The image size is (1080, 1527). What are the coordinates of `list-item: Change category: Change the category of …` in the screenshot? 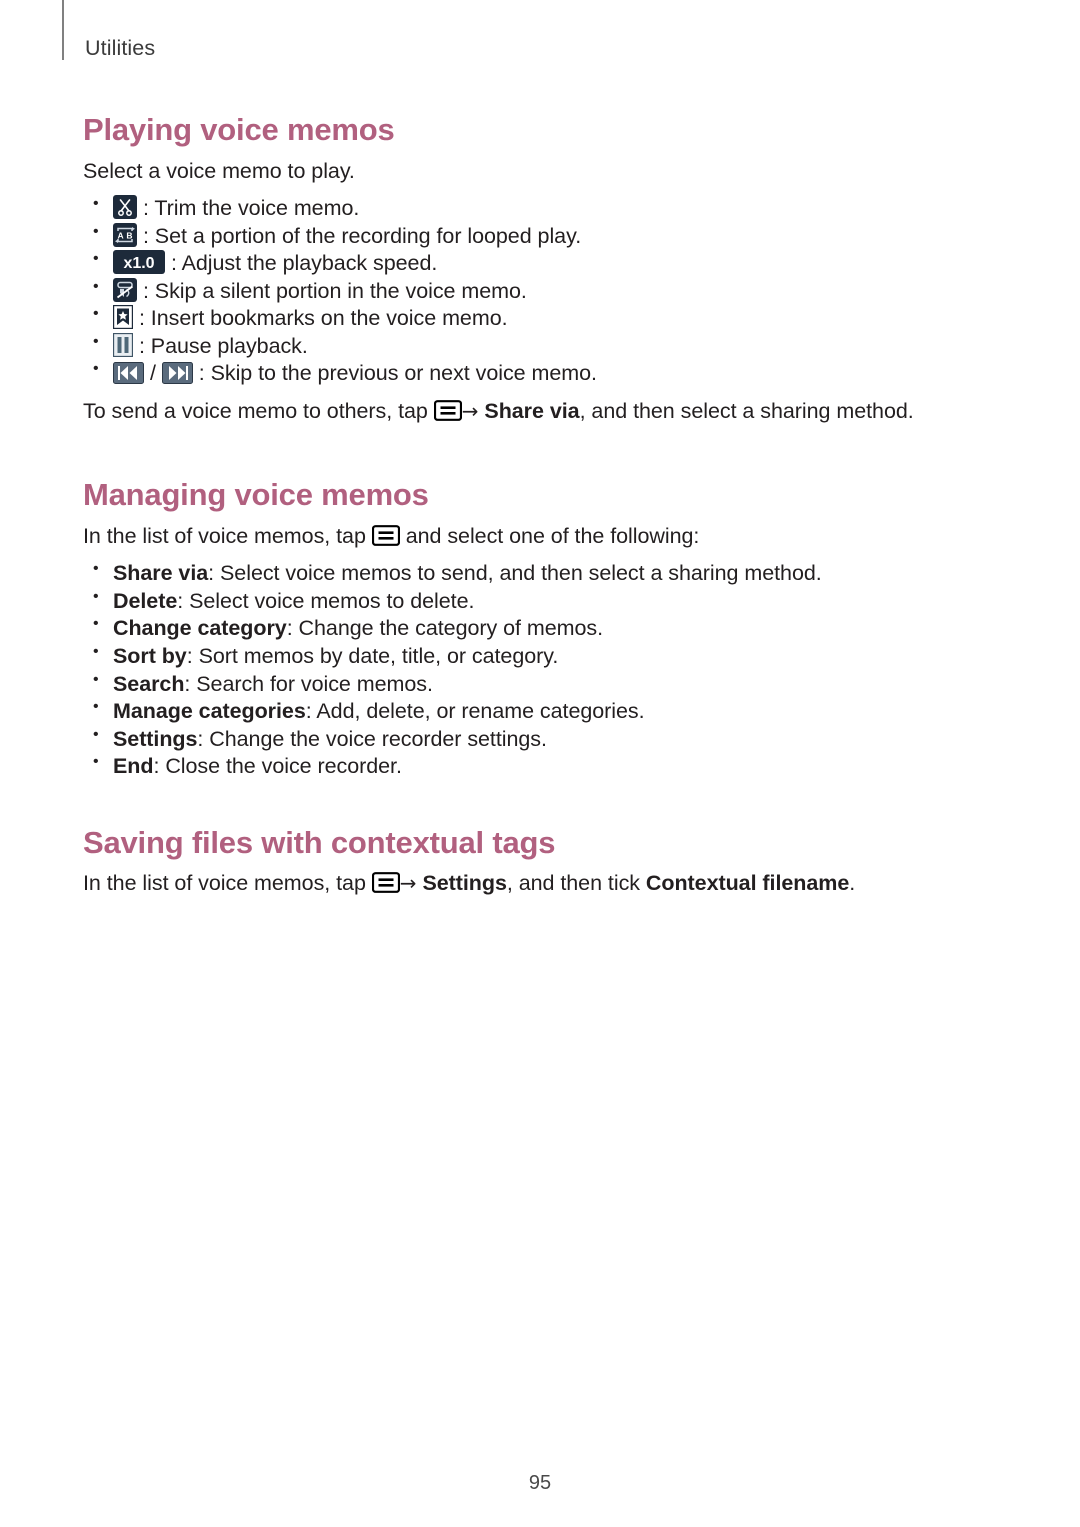 It's located at (543, 628).